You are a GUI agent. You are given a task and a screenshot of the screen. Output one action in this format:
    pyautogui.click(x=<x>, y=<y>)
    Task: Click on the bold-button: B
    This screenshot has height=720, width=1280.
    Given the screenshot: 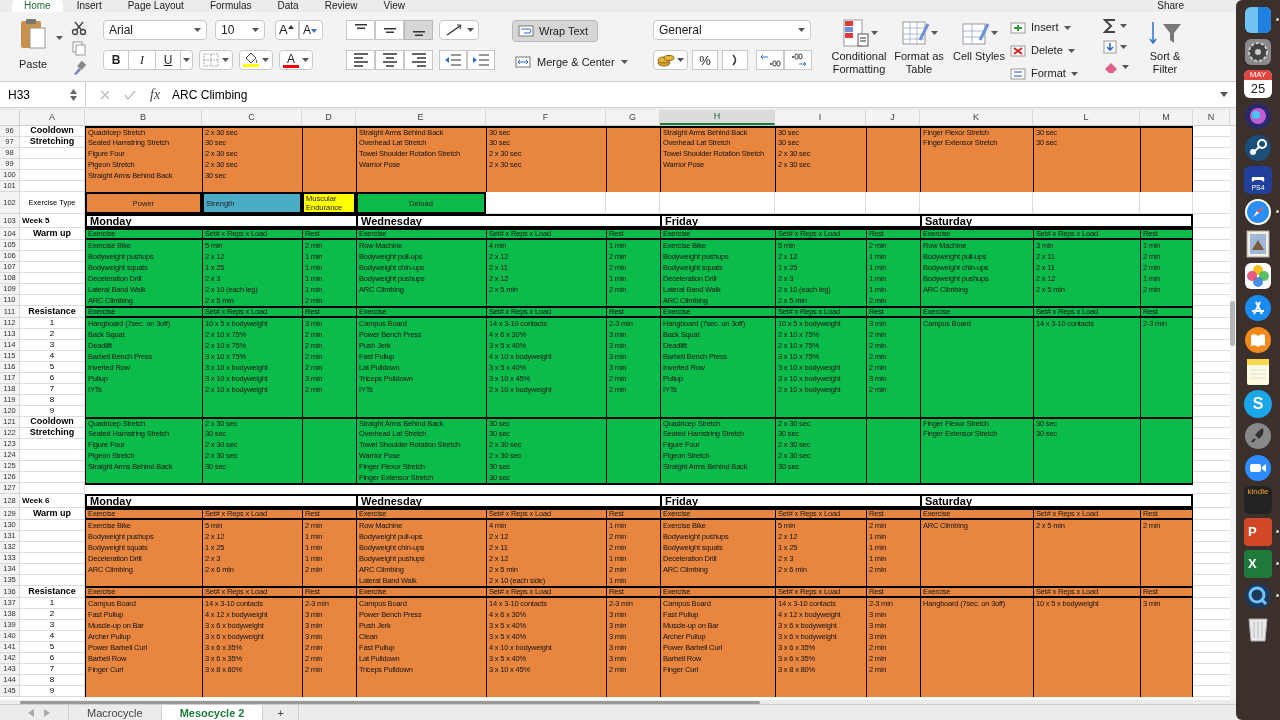 What is the action you would take?
    pyautogui.click(x=116, y=60)
    